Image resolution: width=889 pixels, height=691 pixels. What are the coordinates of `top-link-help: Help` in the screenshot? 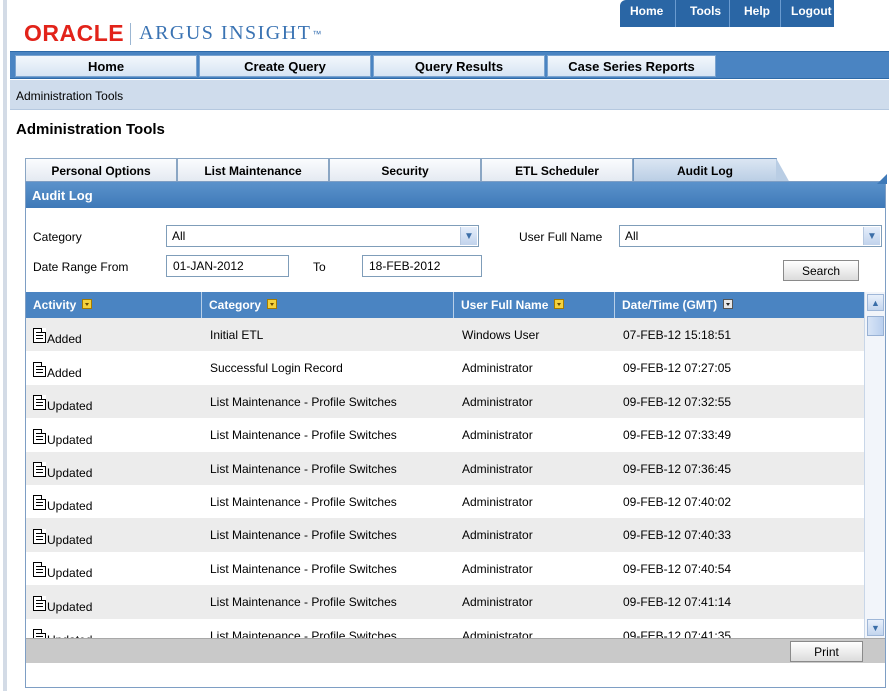 It's located at (754, 13).